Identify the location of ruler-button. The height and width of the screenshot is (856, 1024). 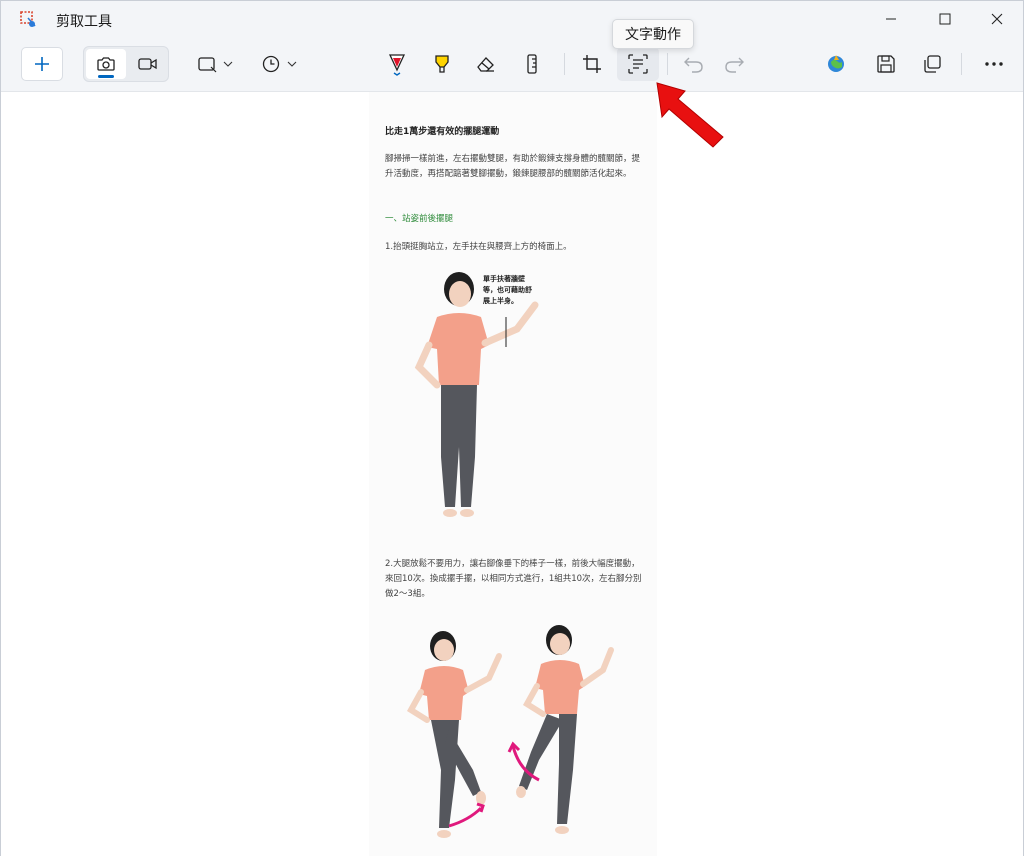
(532, 64).